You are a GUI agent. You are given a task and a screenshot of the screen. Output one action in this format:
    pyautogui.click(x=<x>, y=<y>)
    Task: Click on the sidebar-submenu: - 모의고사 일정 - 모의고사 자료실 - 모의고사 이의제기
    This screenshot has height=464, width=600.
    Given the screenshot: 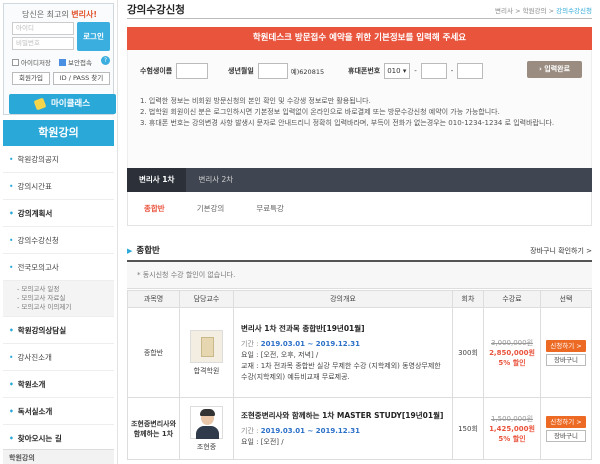 What is the action you would take?
    pyautogui.click(x=58, y=299)
    